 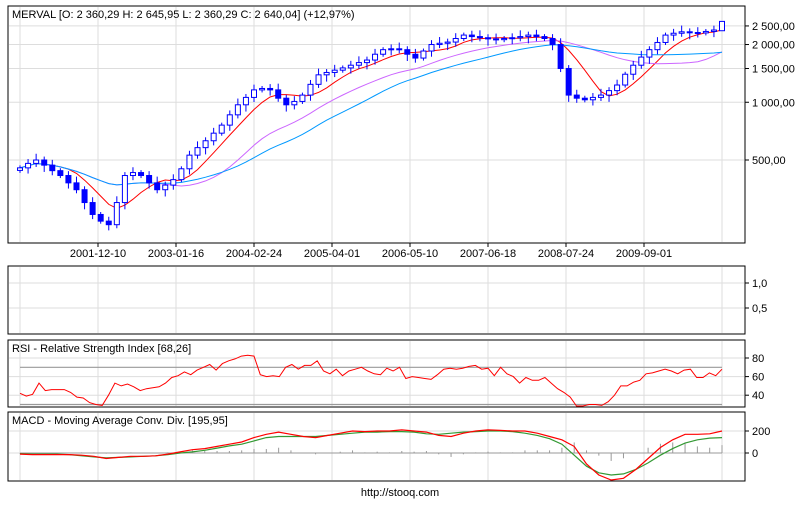 I want to click on x-tick-label: 2007-06-18, so click(x=488, y=254).